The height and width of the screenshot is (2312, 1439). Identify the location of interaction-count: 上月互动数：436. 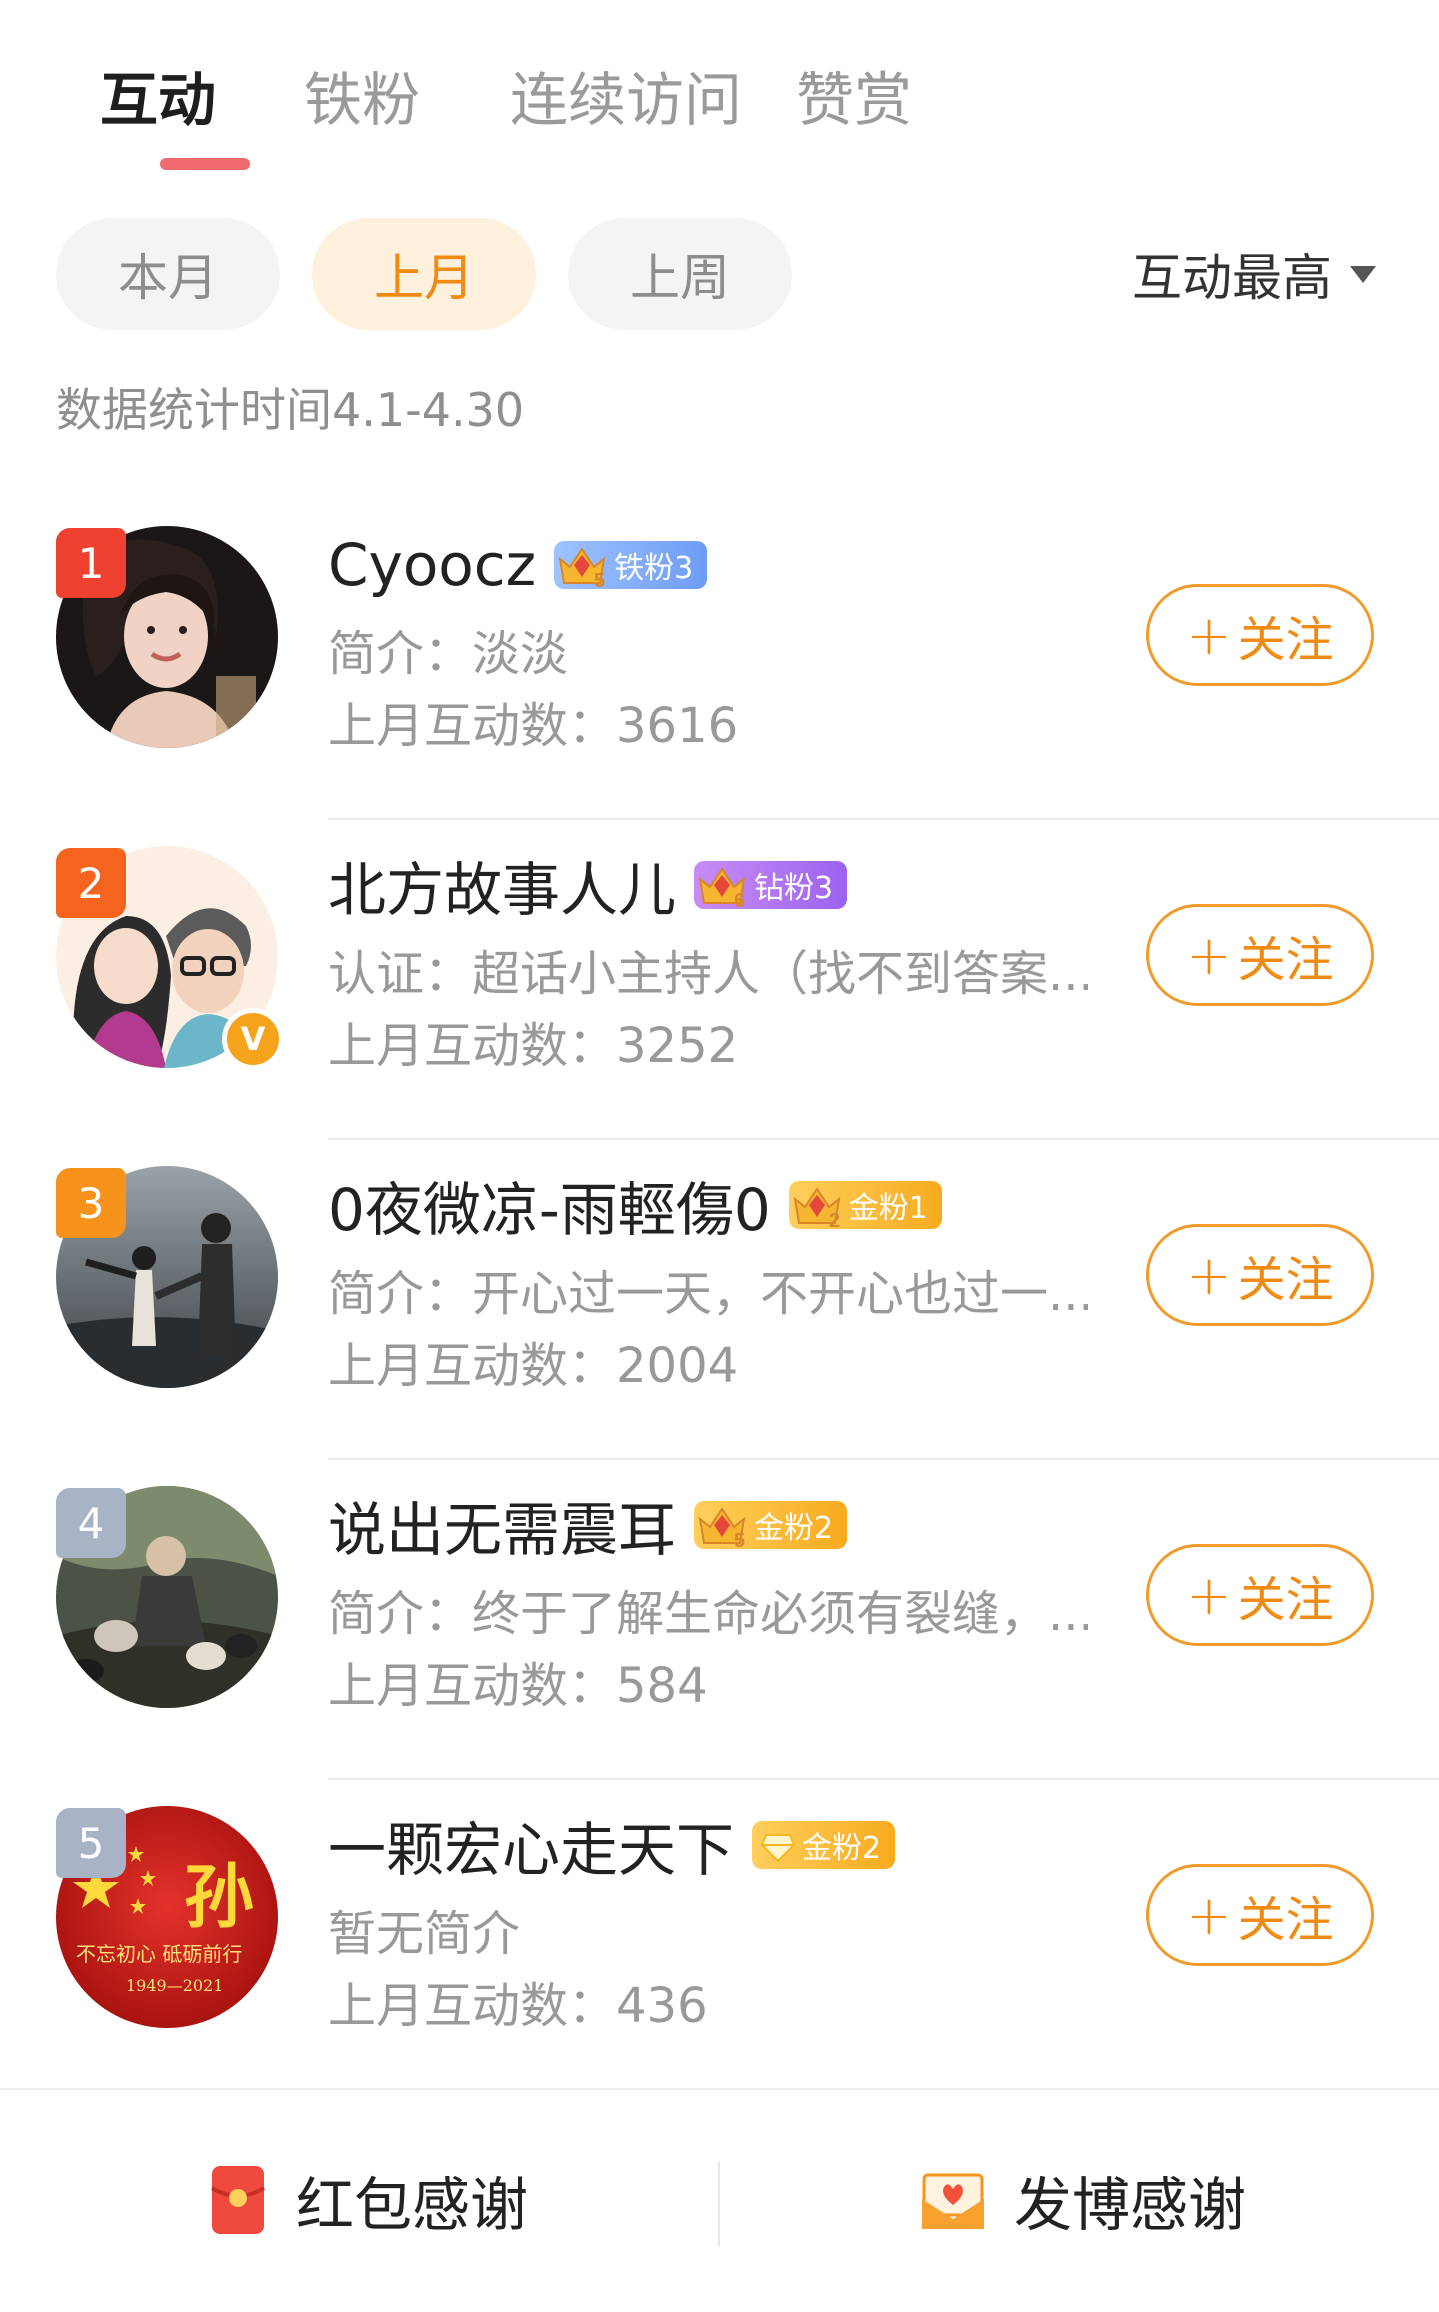
(518, 2006).